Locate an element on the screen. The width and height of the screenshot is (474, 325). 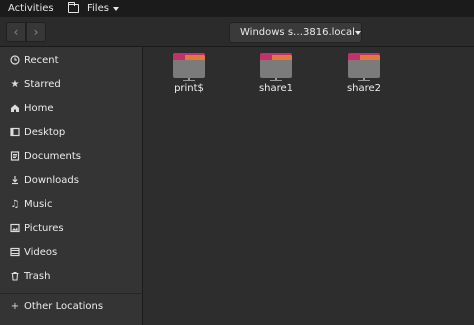
sidebar-item-pictures: Pictures is located at coordinates (71, 228).